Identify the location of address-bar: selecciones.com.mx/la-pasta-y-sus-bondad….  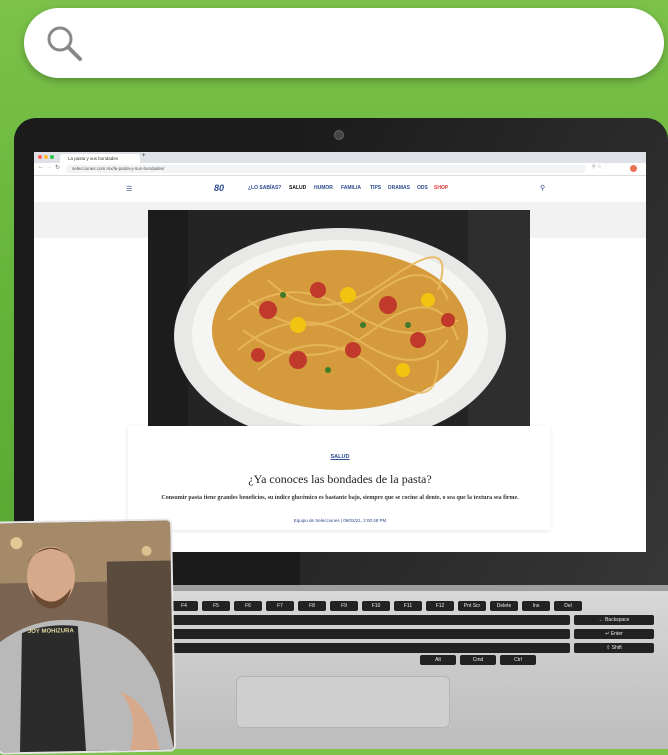
(326, 169).